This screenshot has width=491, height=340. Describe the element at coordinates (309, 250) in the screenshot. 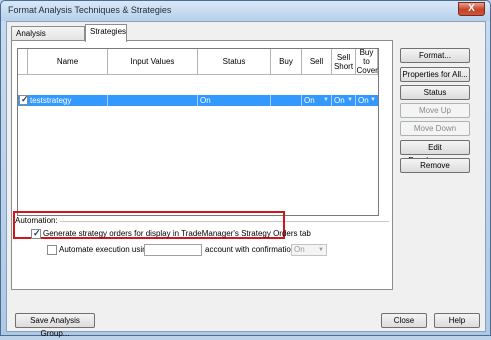

I see `confirmation-select: On ▼` at that location.